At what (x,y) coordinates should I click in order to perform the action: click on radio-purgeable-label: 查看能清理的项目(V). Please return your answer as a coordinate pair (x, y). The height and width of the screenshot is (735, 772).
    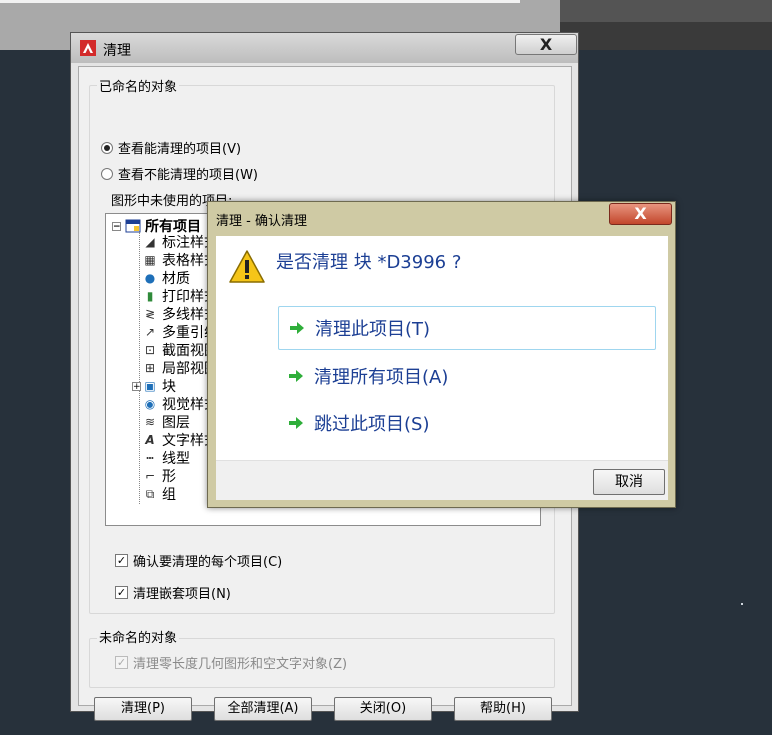
    Looking at the image, I should click on (180, 149).